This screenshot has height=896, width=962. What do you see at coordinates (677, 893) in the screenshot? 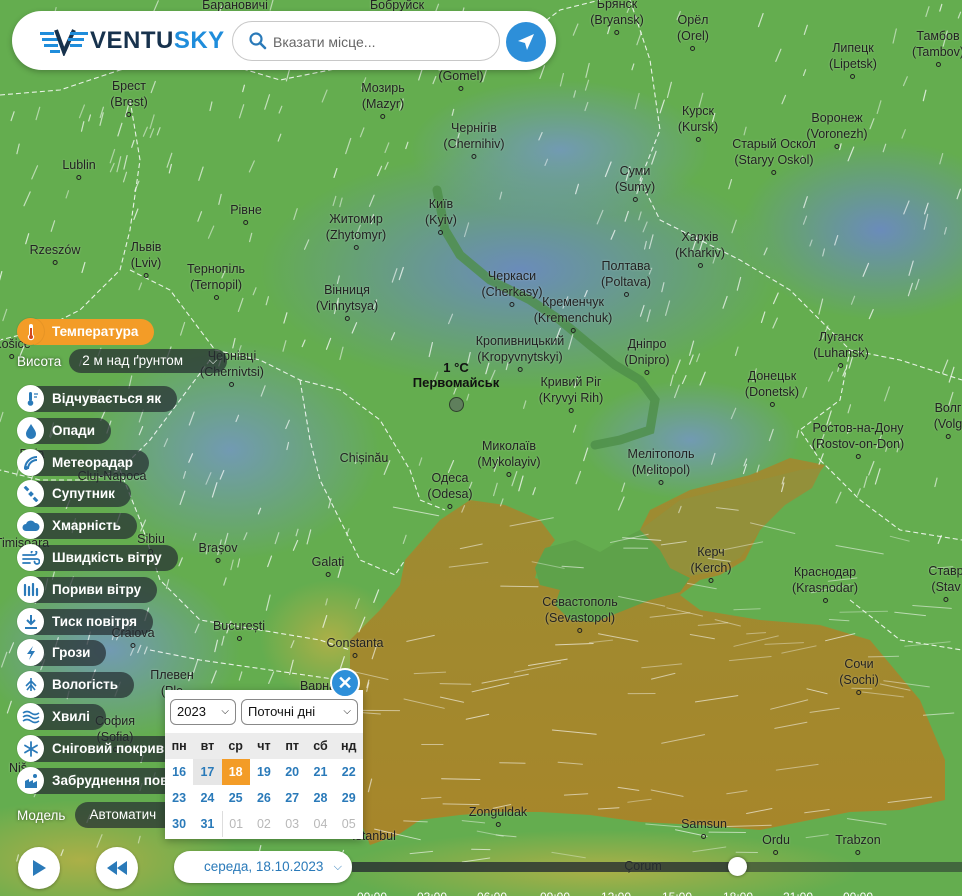
I see `timeline-tick-label: 15:00` at bounding box center [677, 893].